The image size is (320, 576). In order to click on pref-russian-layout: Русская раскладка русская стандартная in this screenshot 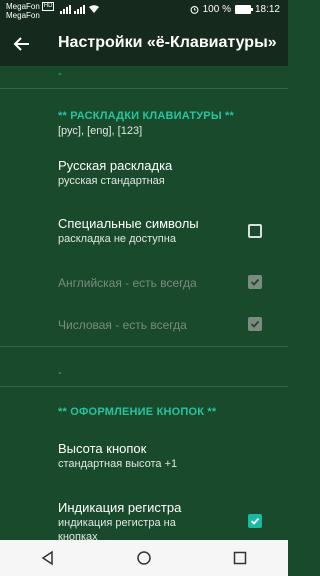, I will do `click(148, 173)`.